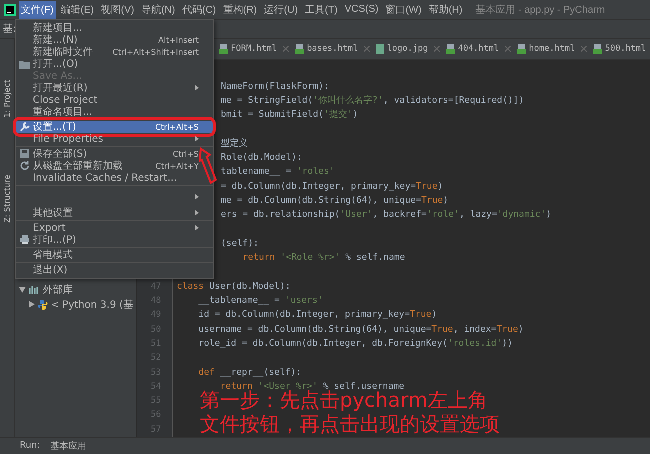 The image size is (650, 454). What do you see at coordinates (37, 9) in the screenshot?
I see `menu-bar-item: 文件(F)` at bounding box center [37, 9].